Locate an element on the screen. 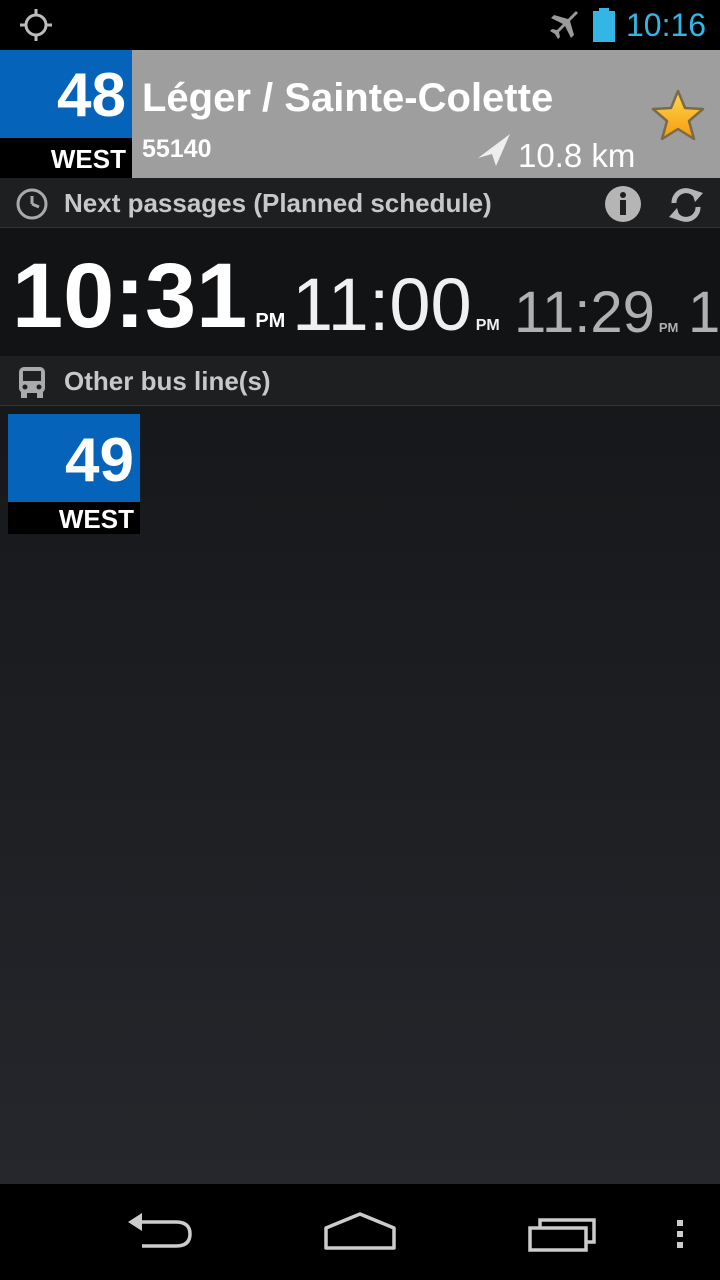  airplane-mode-icon is located at coordinates (564, 25).